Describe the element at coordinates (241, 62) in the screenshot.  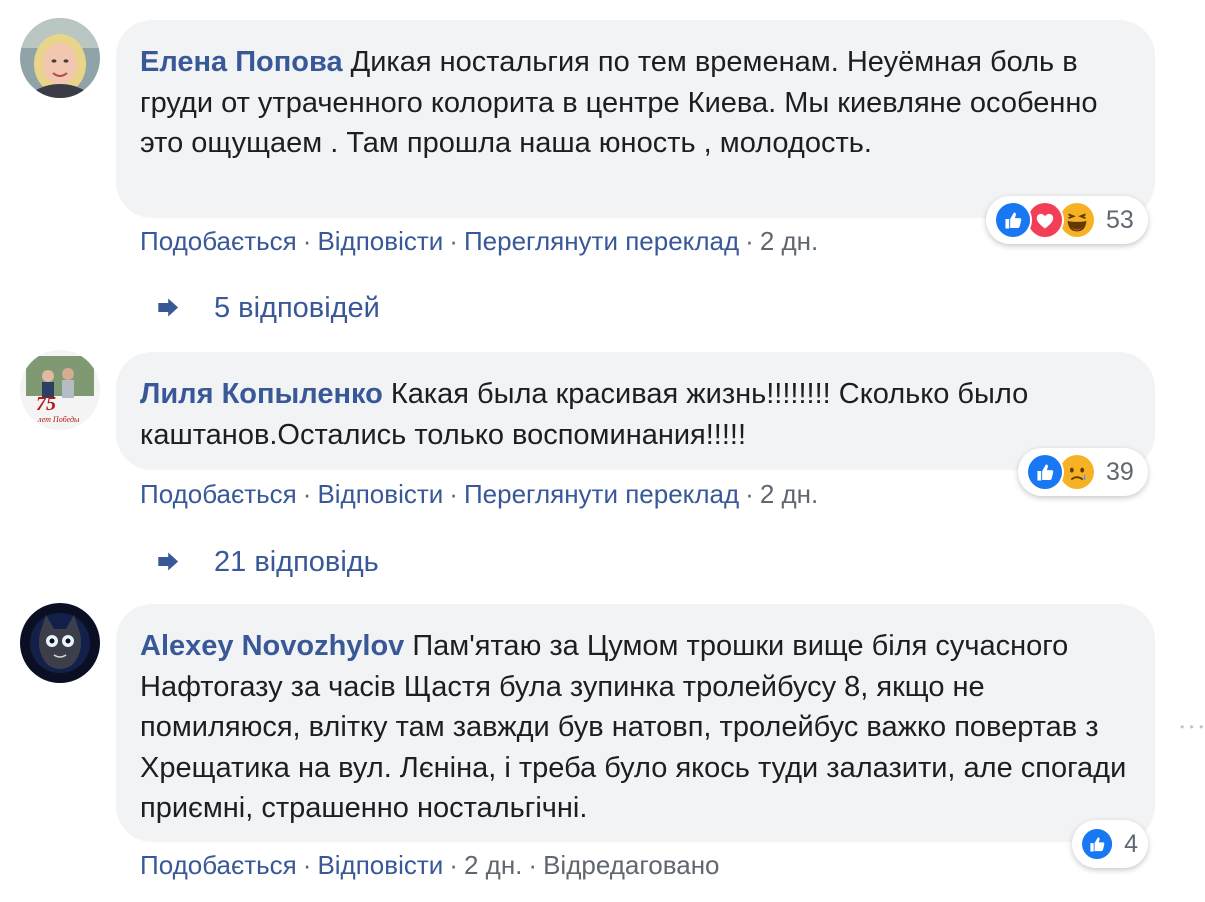
I see `comment-author: Елена Попова` at that location.